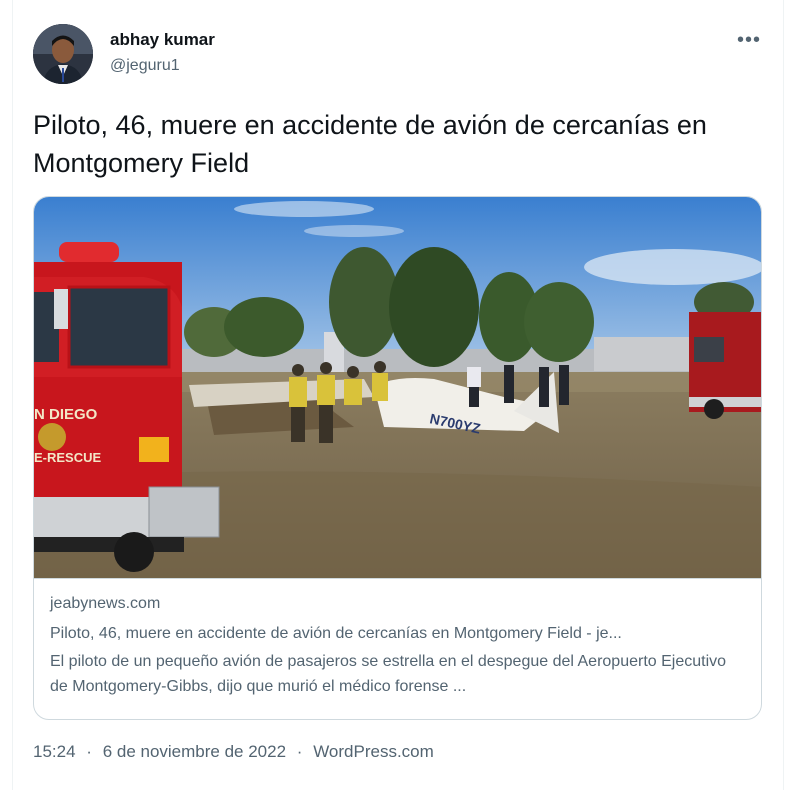  Describe the element at coordinates (66, 414) in the screenshot. I see `truck-sign: N DIEGO` at that location.